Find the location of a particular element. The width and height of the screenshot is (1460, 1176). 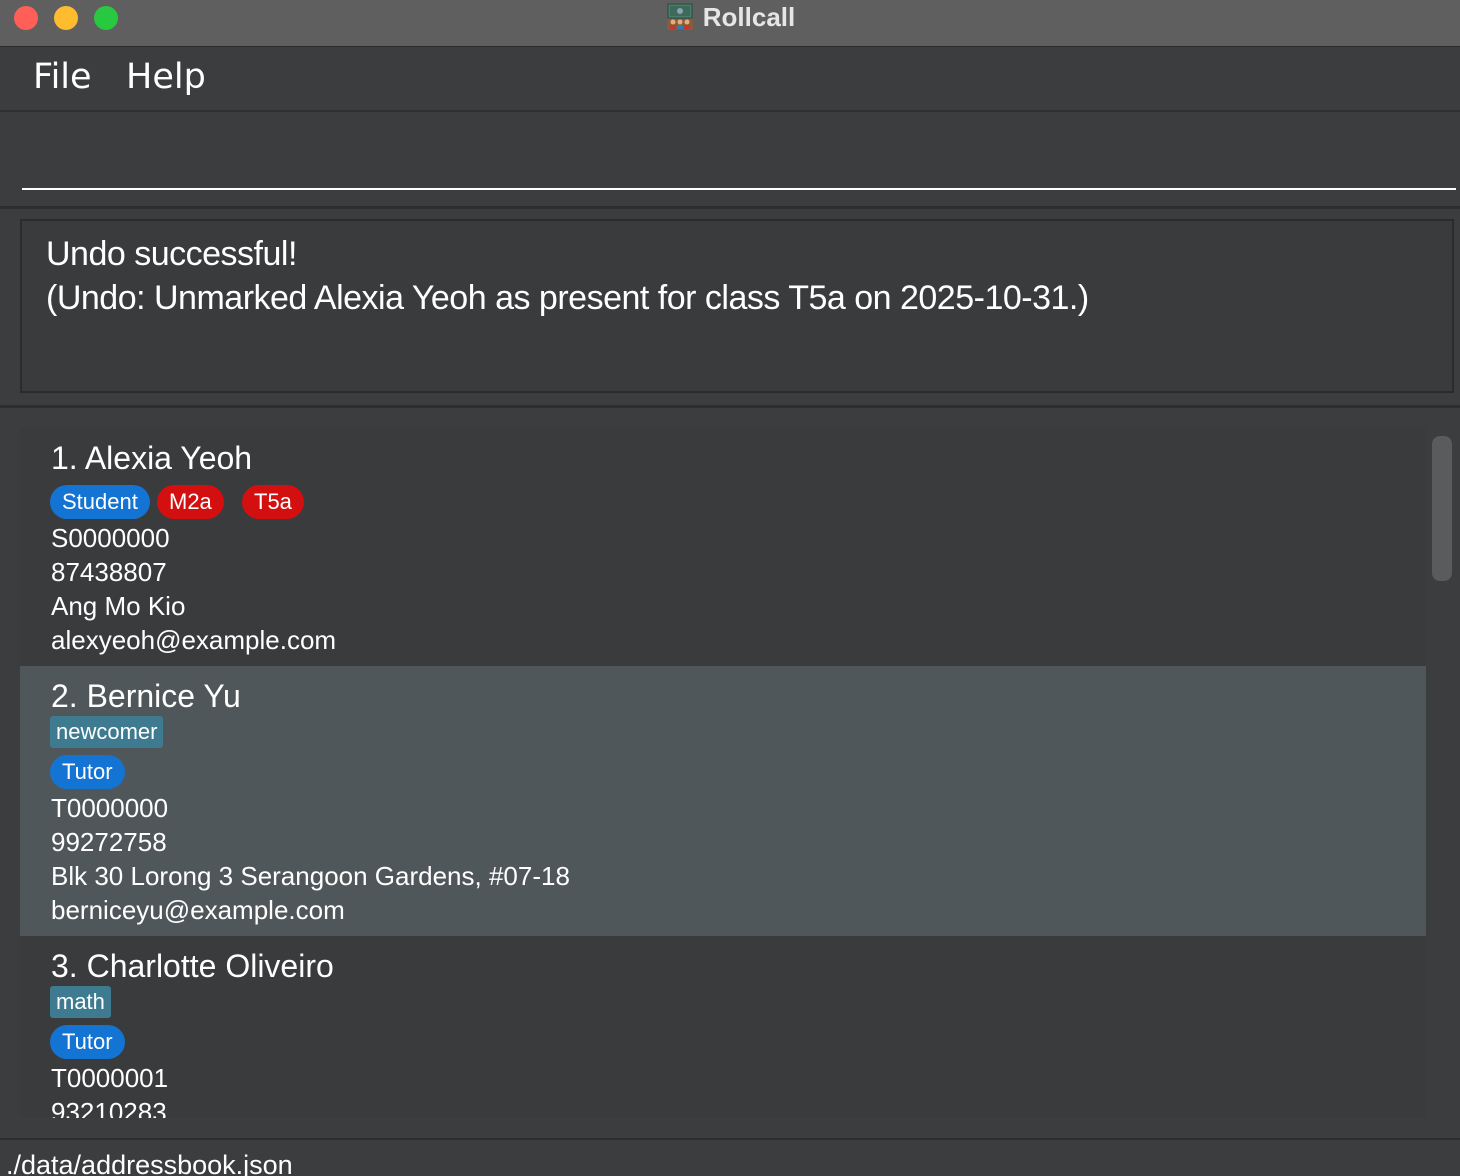

role-badge: Student is located at coordinates (100, 502).